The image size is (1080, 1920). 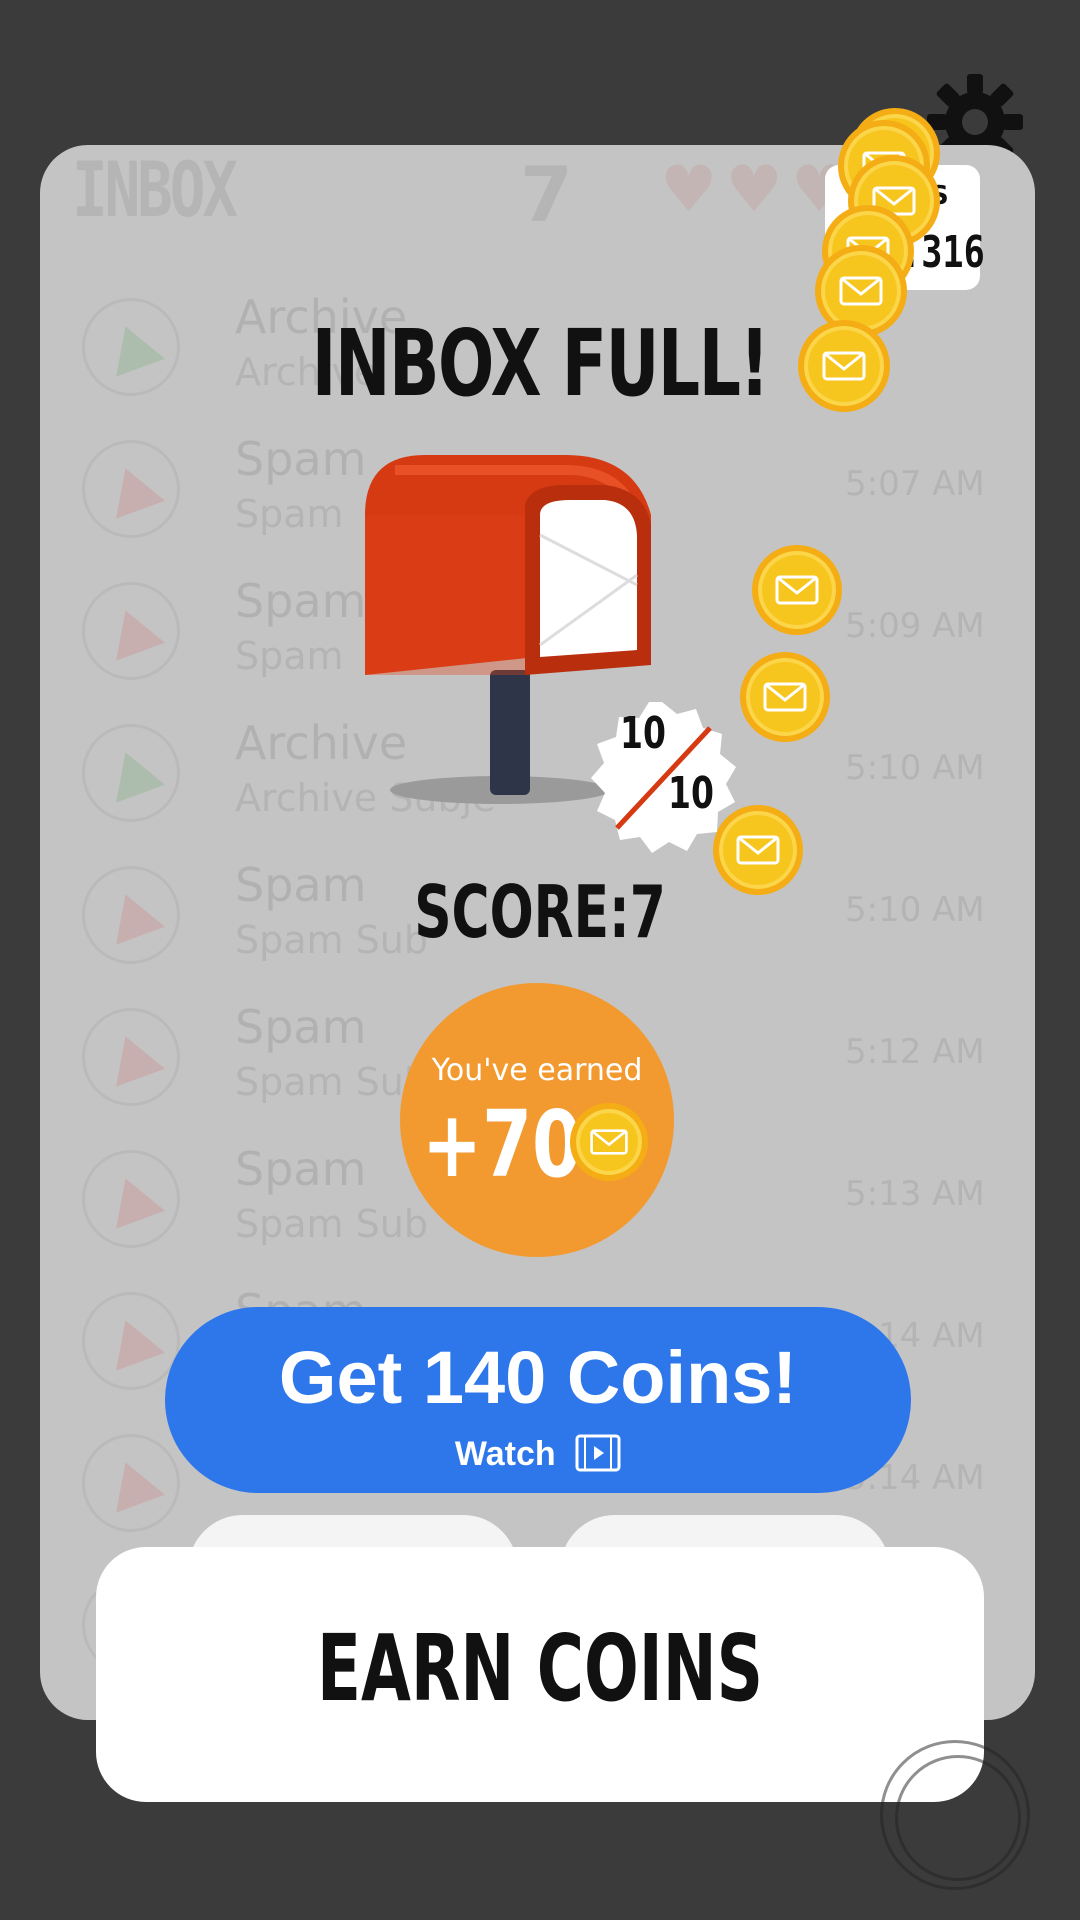 I want to click on watch-text: Watch, so click(x=505, y=1454).